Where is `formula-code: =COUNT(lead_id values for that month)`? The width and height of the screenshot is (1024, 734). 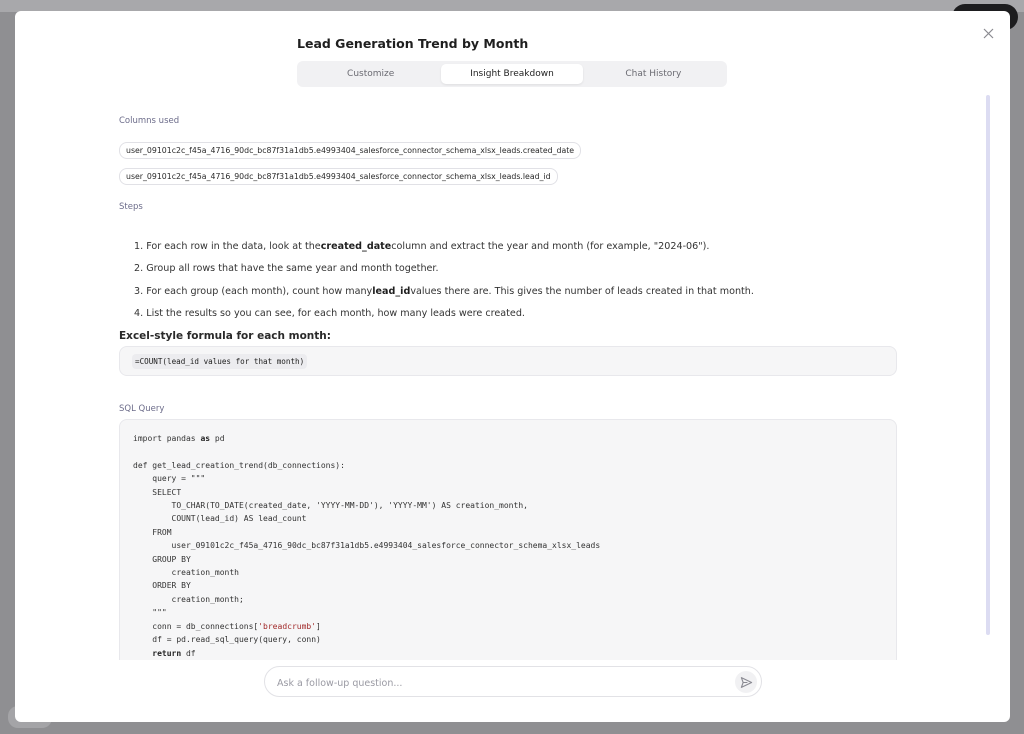
formula-code: =COUNT(lead_id values for that month) is located at coordinates (220, 361).